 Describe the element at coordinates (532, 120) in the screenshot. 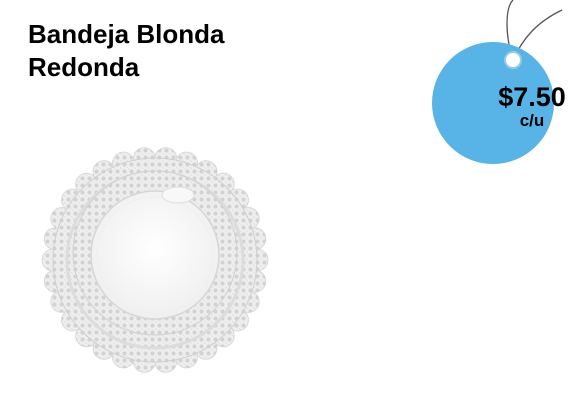

I see `price-unit: c/u` at that location.